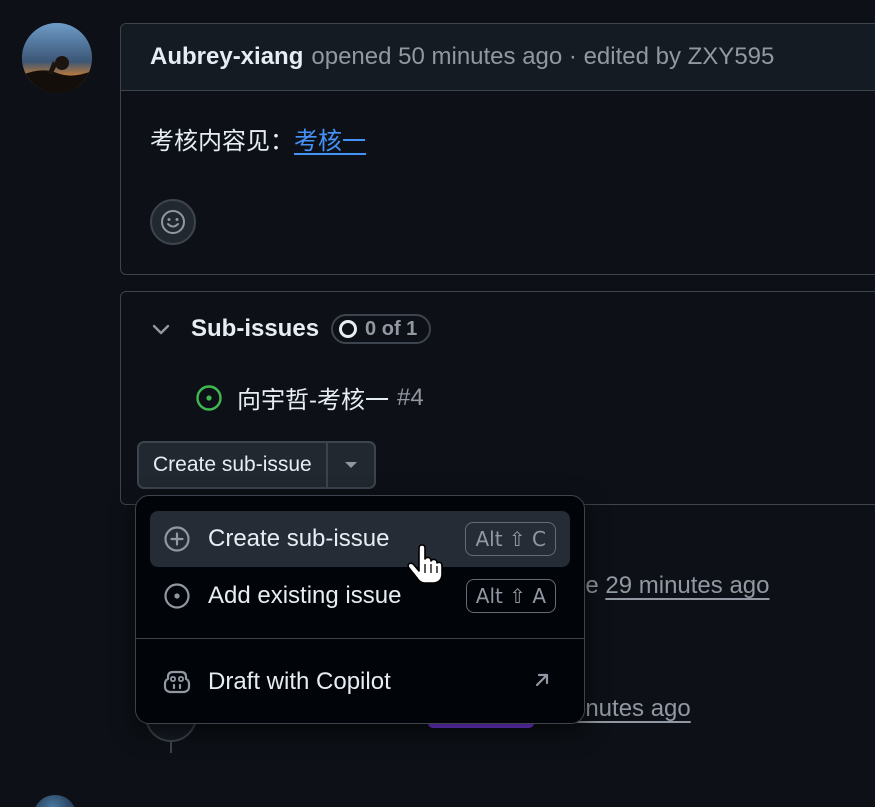 The height and width of the screenshot is (807, 875). What do you see at coordinates (410, 397) in the screenshot?
I see `sub-issue-number: #4` at bounding box center [410, 397].